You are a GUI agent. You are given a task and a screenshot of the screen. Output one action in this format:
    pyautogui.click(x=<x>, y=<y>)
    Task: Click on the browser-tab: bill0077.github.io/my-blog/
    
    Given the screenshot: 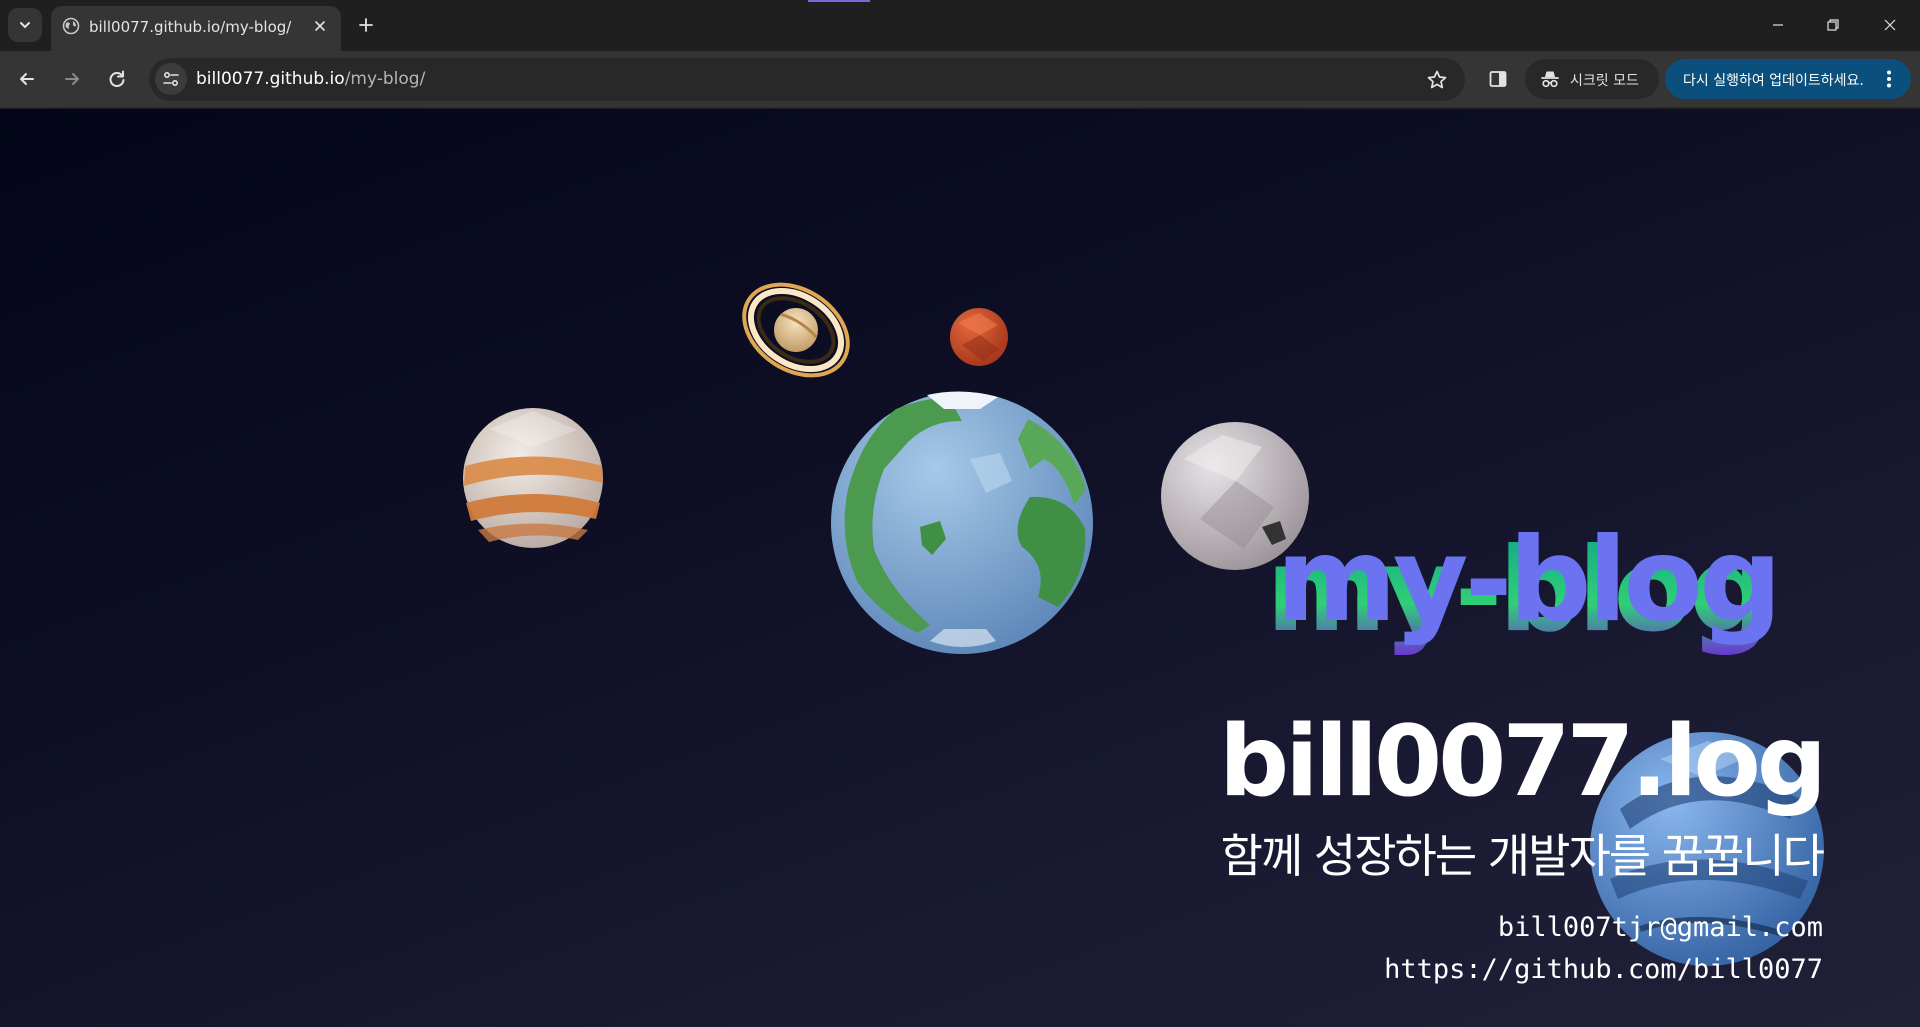 What is the action you would take?
    pyautogui.click(x=196, y=28)
    